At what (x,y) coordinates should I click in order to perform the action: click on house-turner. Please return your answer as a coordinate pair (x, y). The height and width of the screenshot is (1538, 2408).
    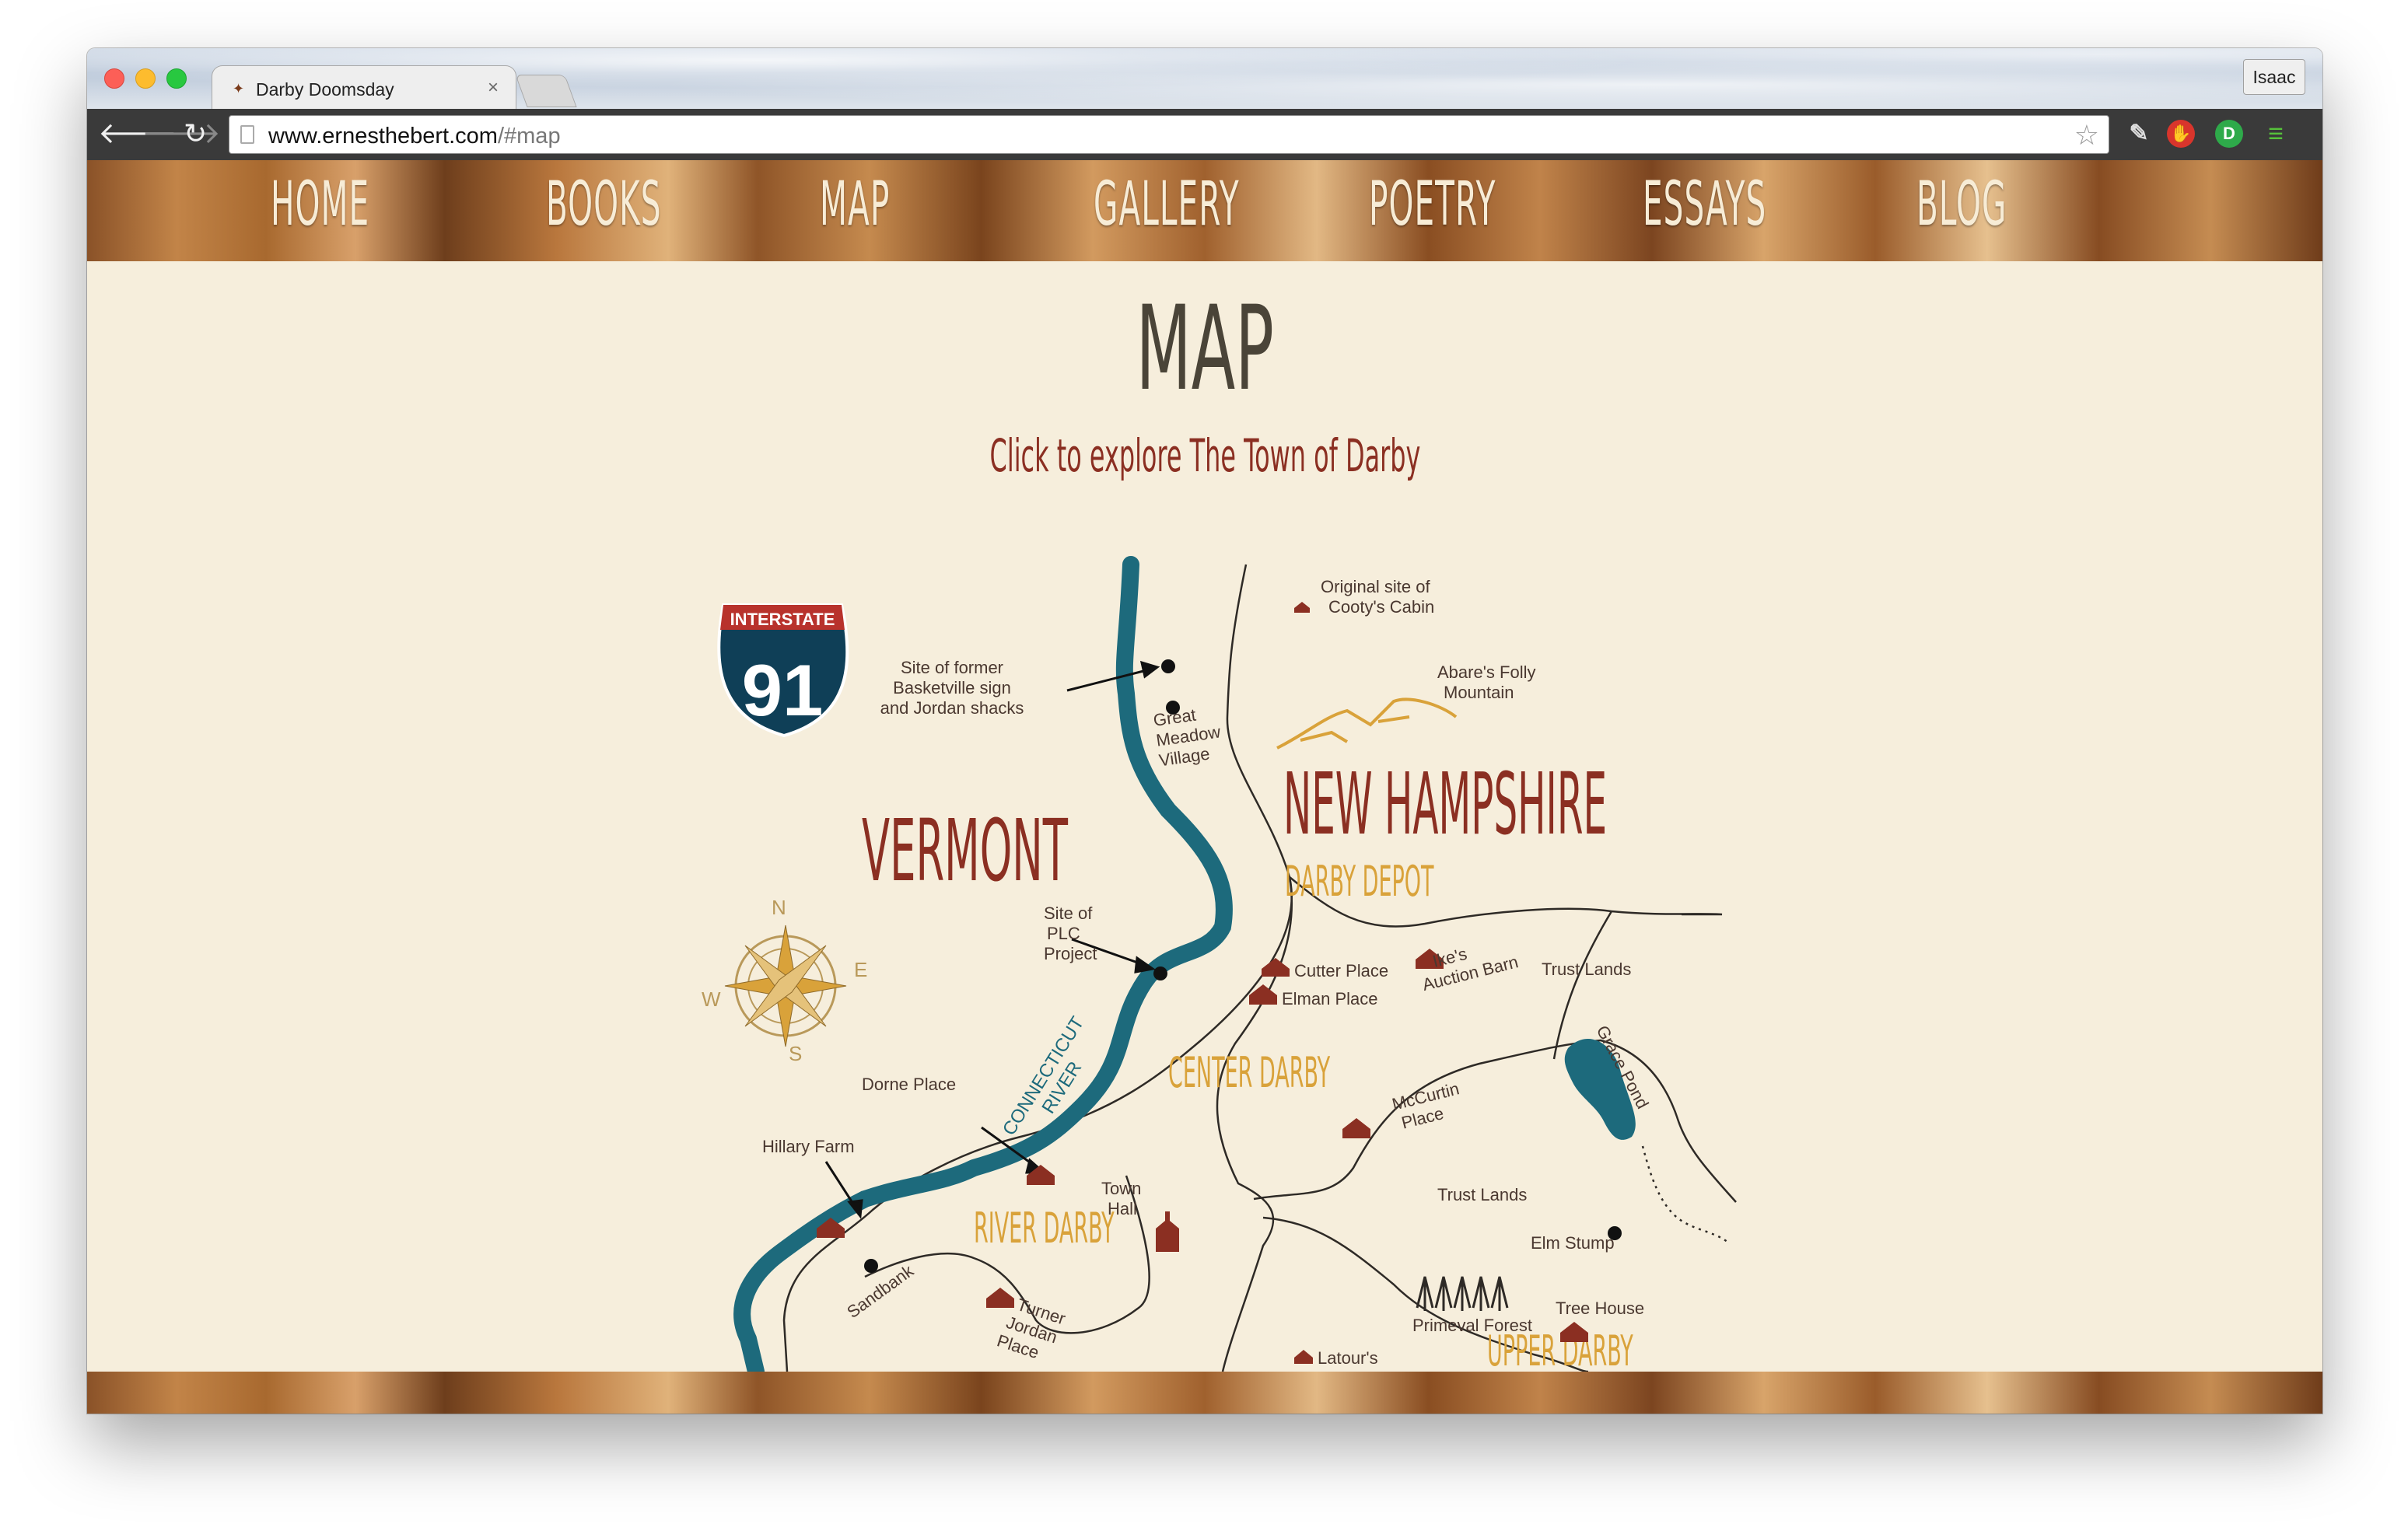
    Looking at the image, I should click on (1000, 1298).